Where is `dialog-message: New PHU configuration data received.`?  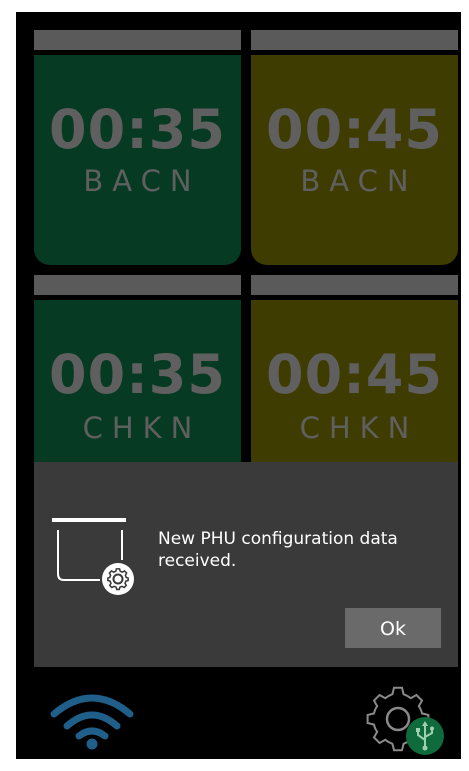
dialog-message: New PHU configuration data received. is located at coordinates (278, 550).